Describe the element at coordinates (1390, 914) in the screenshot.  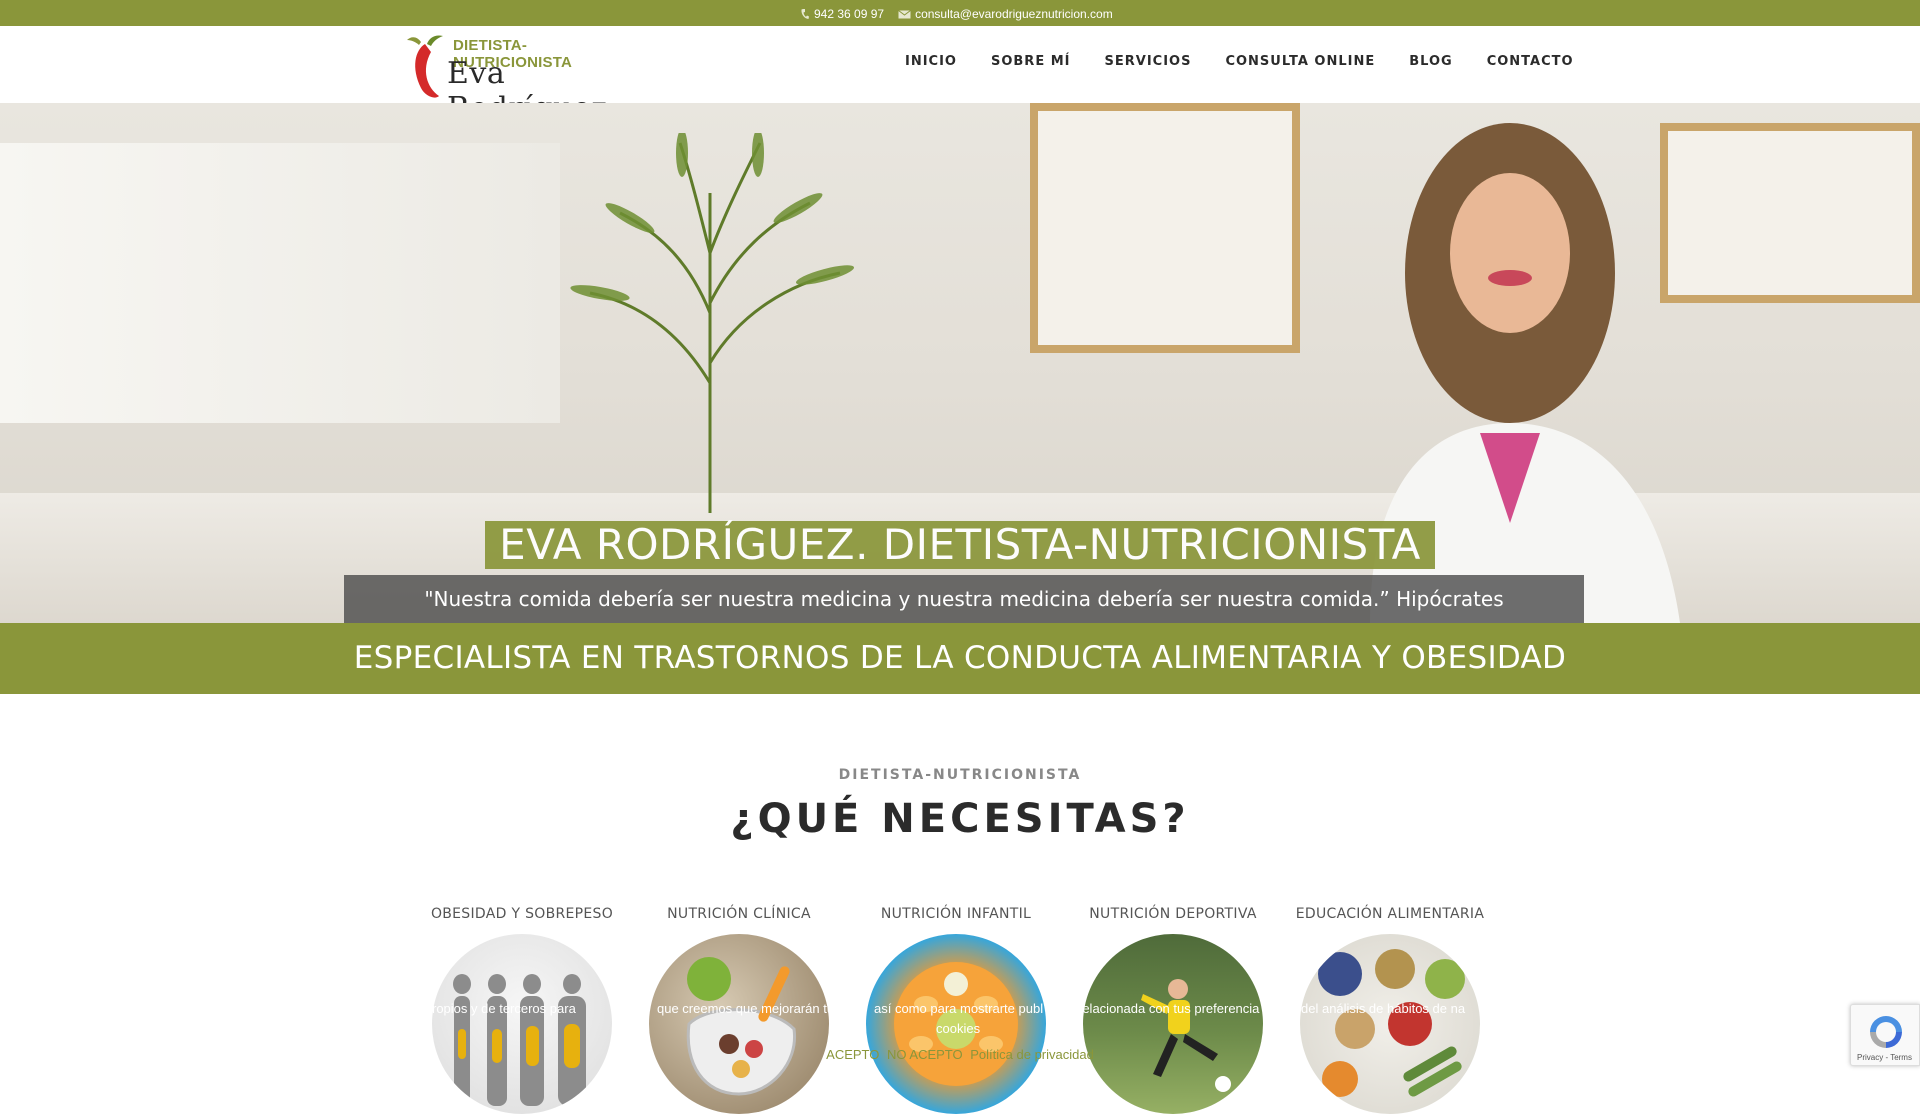
I see `service-label: EDUCACIÓN ALIMENTARIA` at that location.